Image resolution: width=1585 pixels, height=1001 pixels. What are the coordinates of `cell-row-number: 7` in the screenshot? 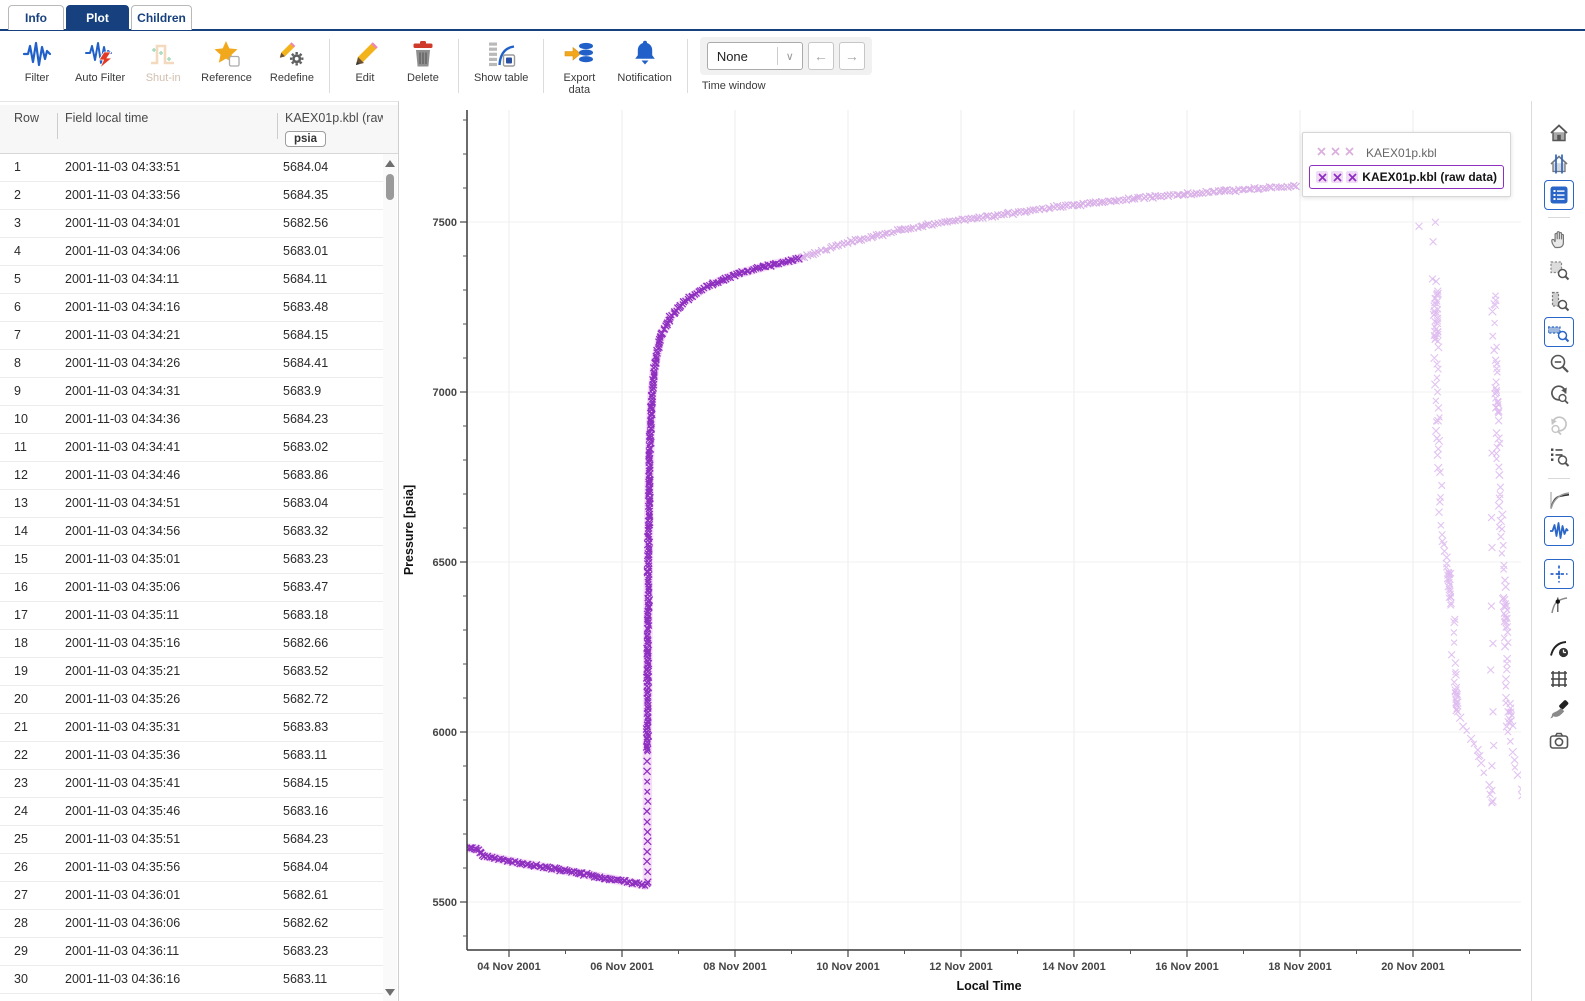 It's located at (17, 335).